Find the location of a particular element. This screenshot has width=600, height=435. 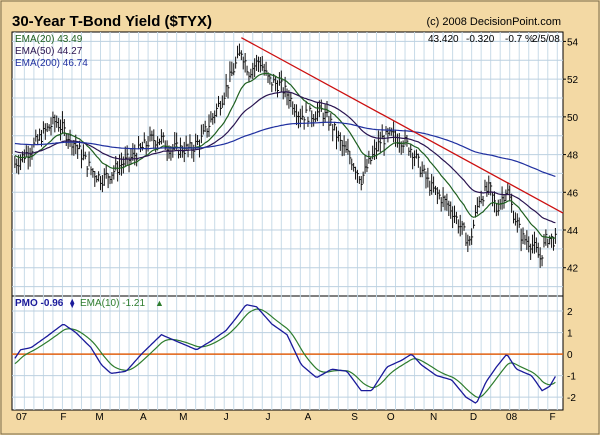

quote-last: 43.420 is located at coordinates (443, 39).